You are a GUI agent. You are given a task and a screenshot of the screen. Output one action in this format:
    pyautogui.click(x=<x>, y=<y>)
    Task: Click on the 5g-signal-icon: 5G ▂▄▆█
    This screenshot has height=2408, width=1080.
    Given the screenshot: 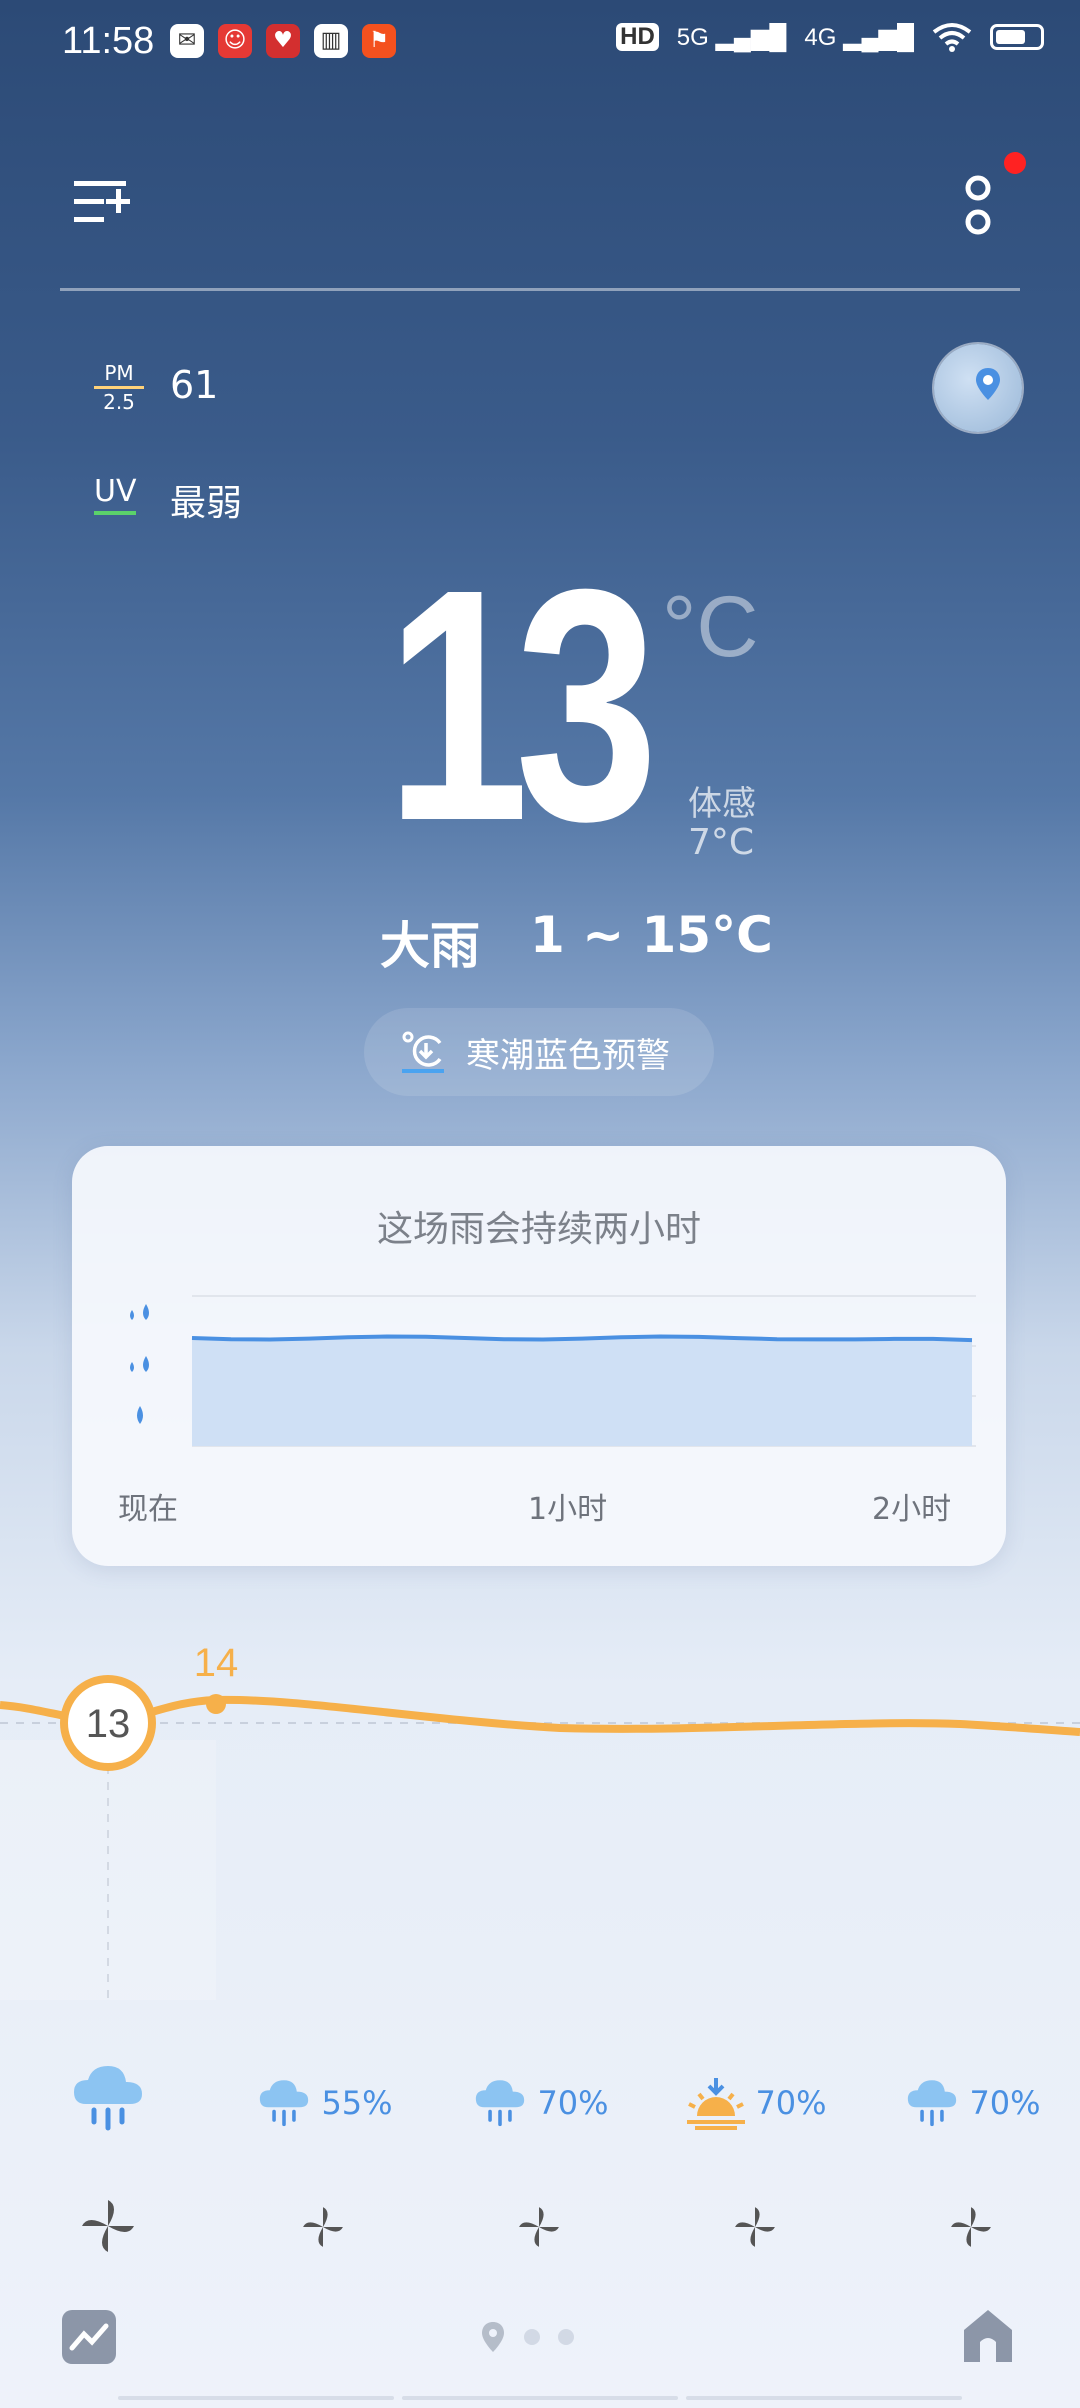 What is the action you would take?
    pyautogui.click(x=731, y=37)
    